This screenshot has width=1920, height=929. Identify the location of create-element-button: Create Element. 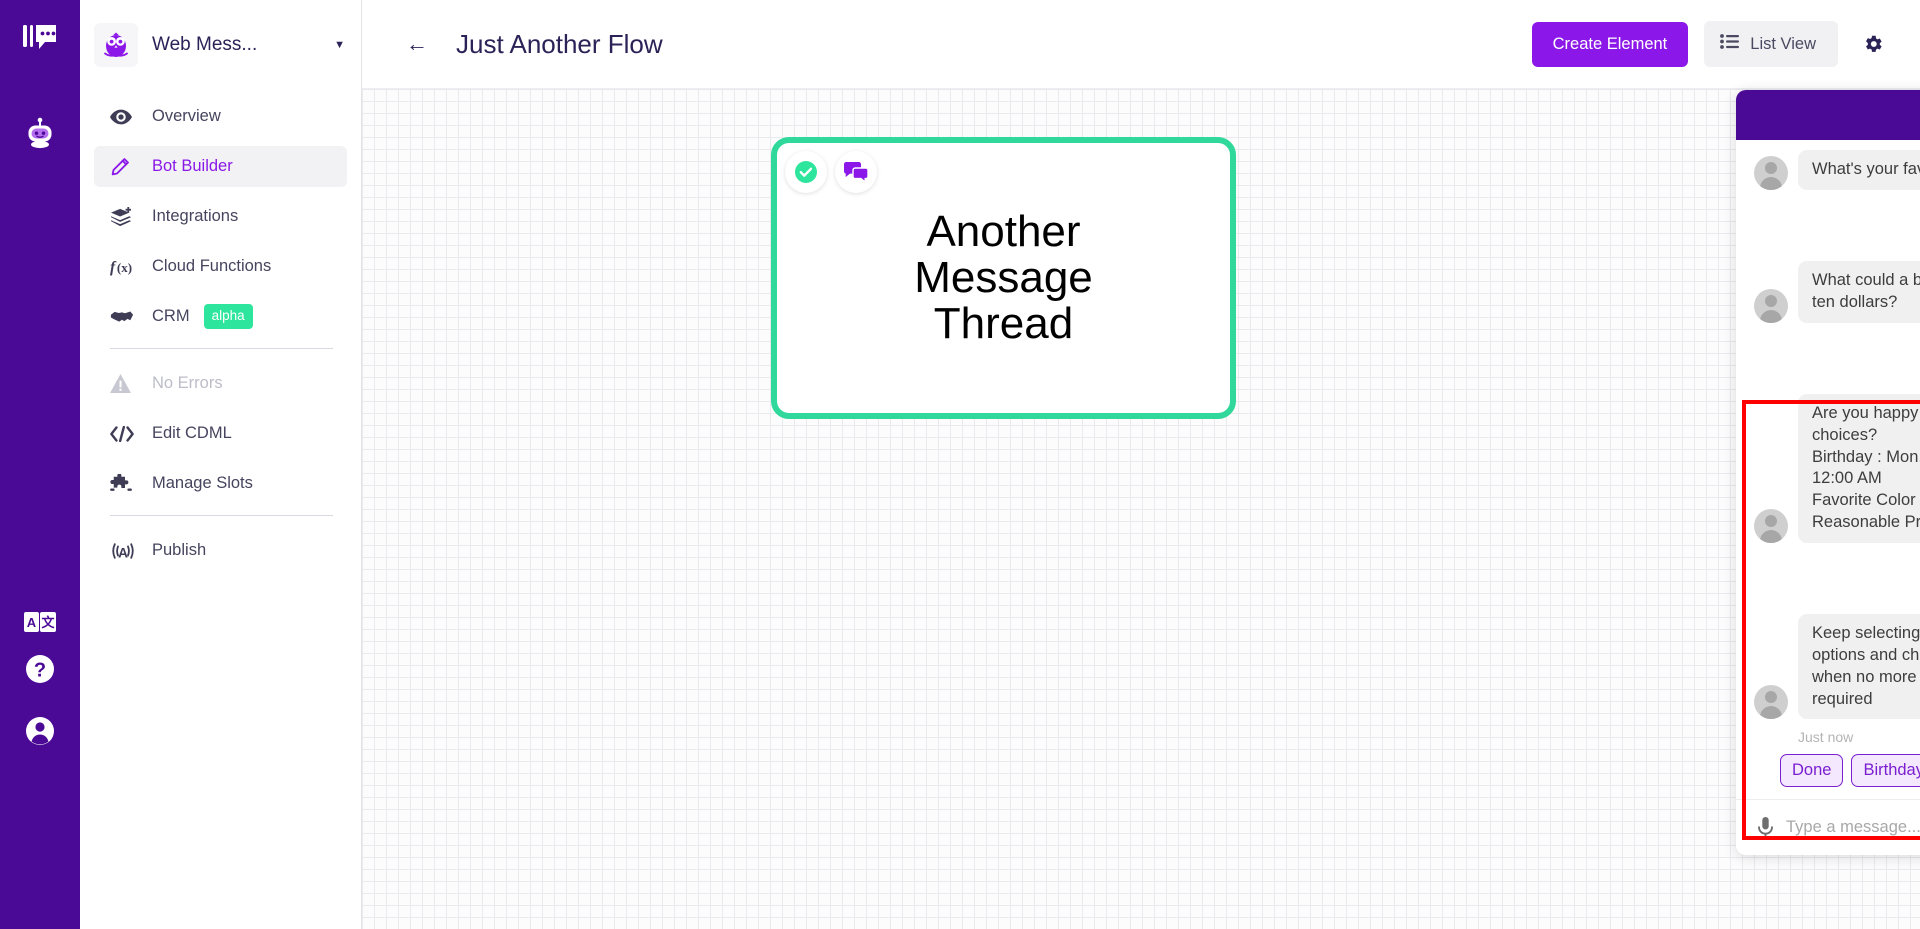
(1610, 44).